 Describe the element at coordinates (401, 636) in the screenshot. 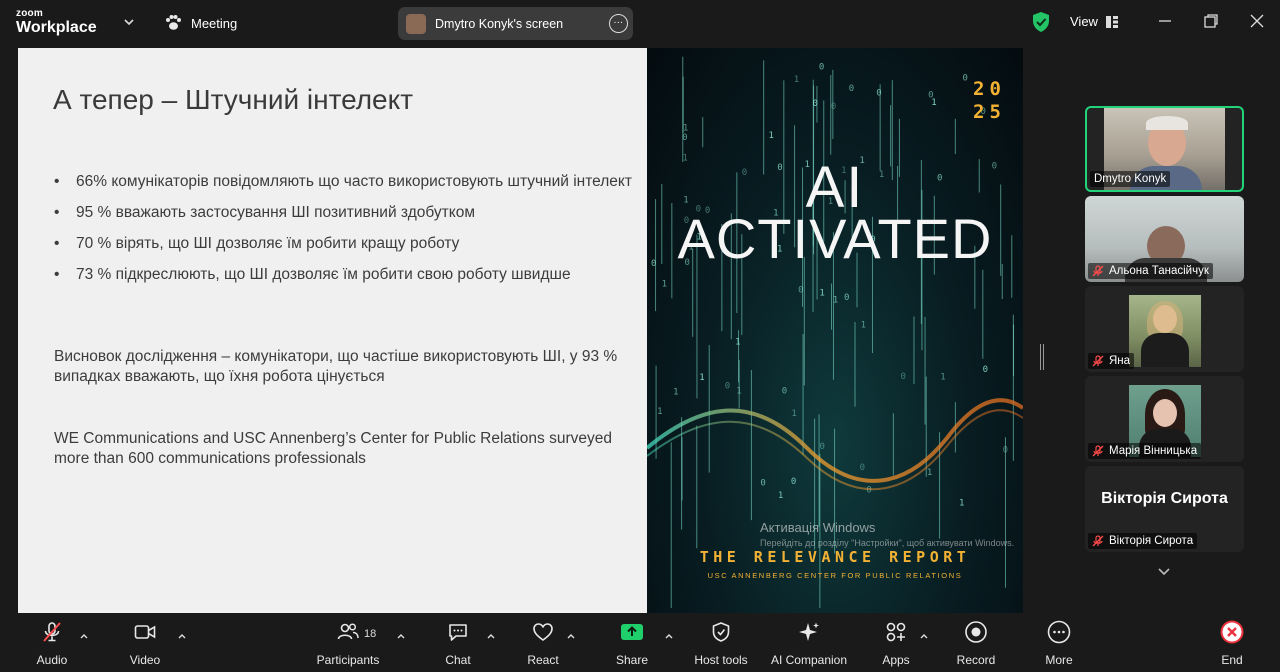

I see `participants-options-caret-icon` at that location.